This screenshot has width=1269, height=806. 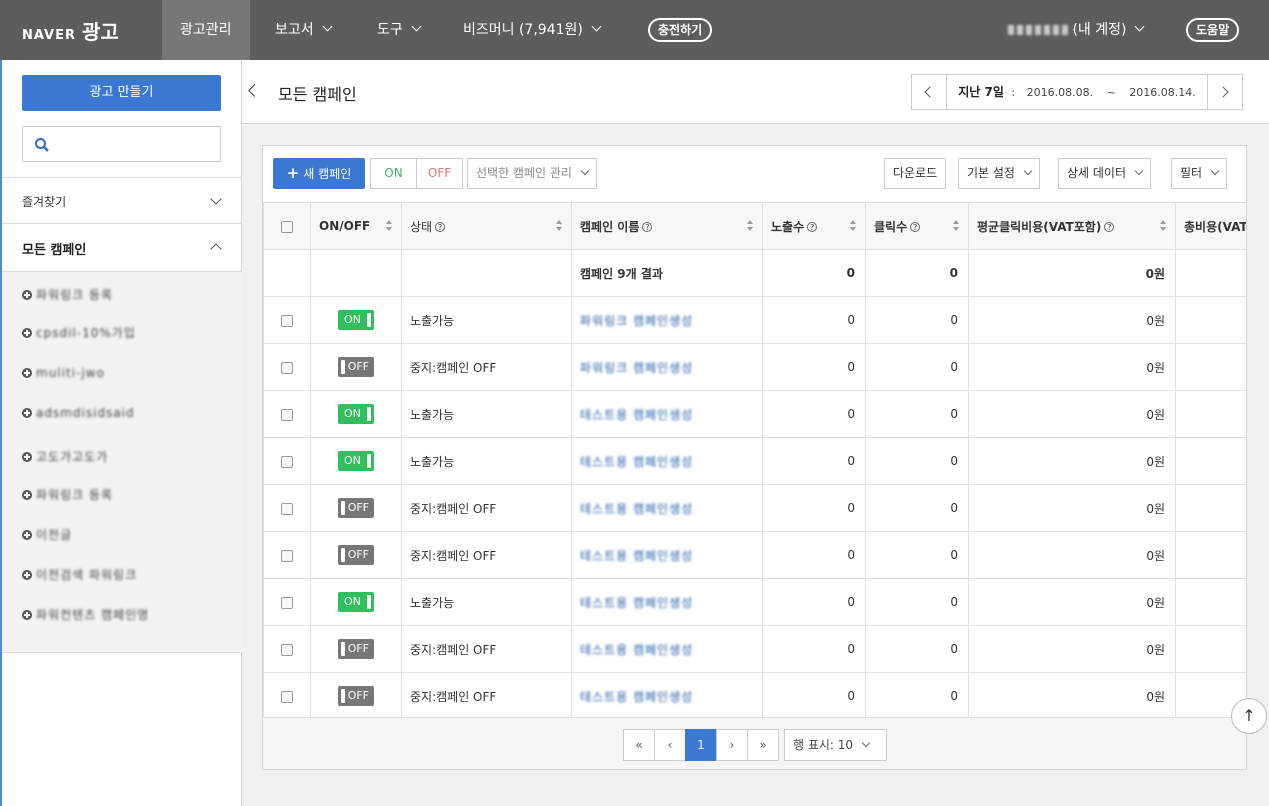 I want to click on col-status: 상태?, so click(x=486, y=226).